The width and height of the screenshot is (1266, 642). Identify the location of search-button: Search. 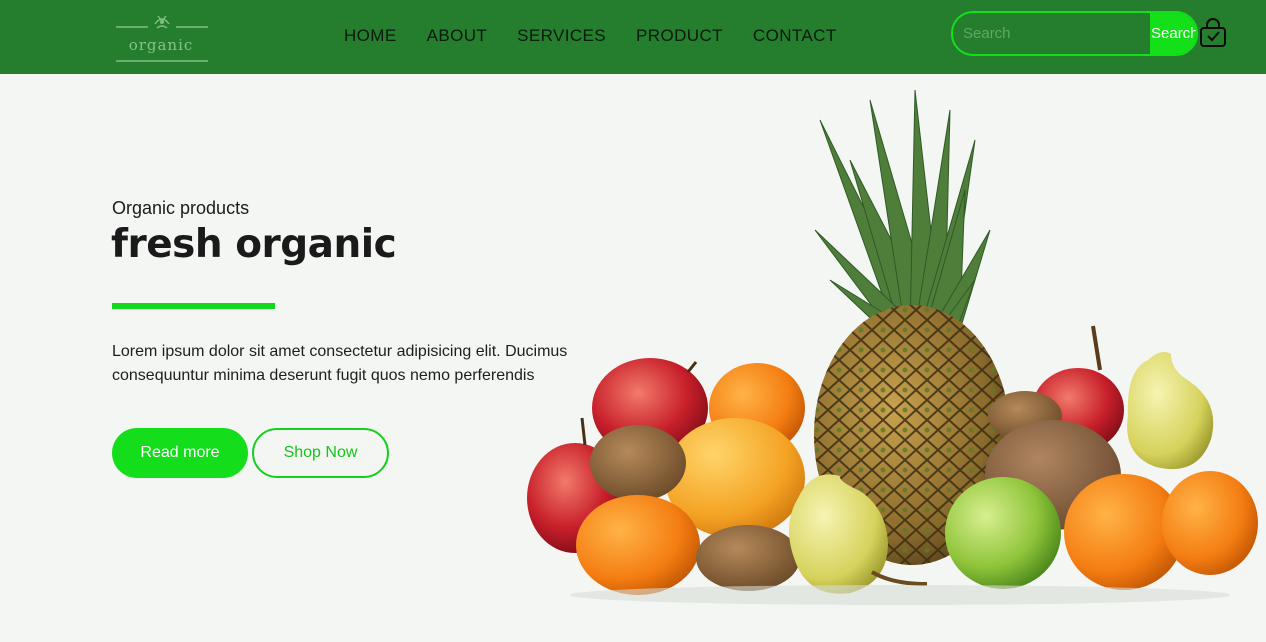
(1173, 33).